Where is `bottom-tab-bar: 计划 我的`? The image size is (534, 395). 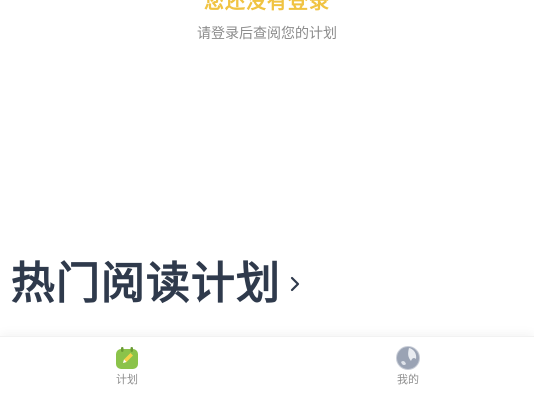
bottom-tab-bar: 计划 我的 is located at coordinates (267, 365).